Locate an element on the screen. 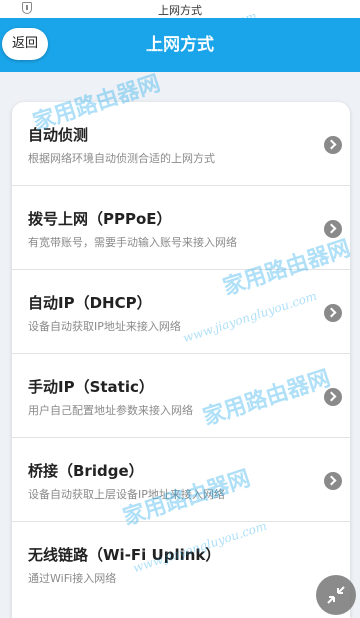 The image size is (360, 618). item-label: 手动IP（Static） is located at coordinates (91, 387).